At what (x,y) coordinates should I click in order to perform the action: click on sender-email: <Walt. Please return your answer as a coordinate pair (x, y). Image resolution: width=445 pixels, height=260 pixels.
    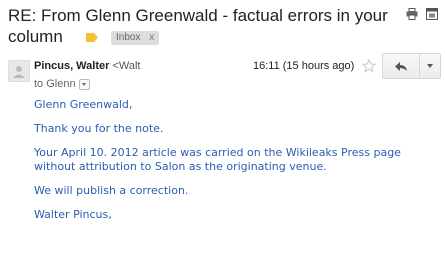
    Looking at the image, I should click on (126, 66).